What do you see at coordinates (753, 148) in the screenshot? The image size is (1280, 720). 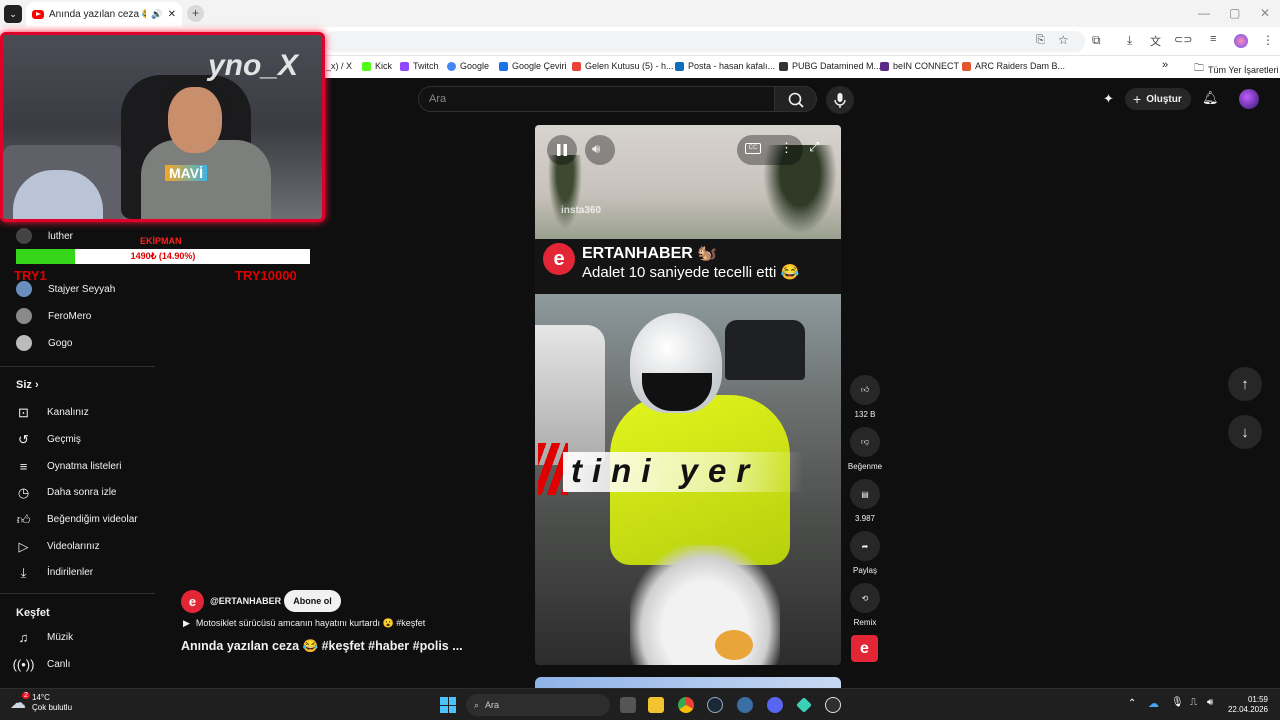 I see `captions-icon: CC` at bounding box center [753, 148].